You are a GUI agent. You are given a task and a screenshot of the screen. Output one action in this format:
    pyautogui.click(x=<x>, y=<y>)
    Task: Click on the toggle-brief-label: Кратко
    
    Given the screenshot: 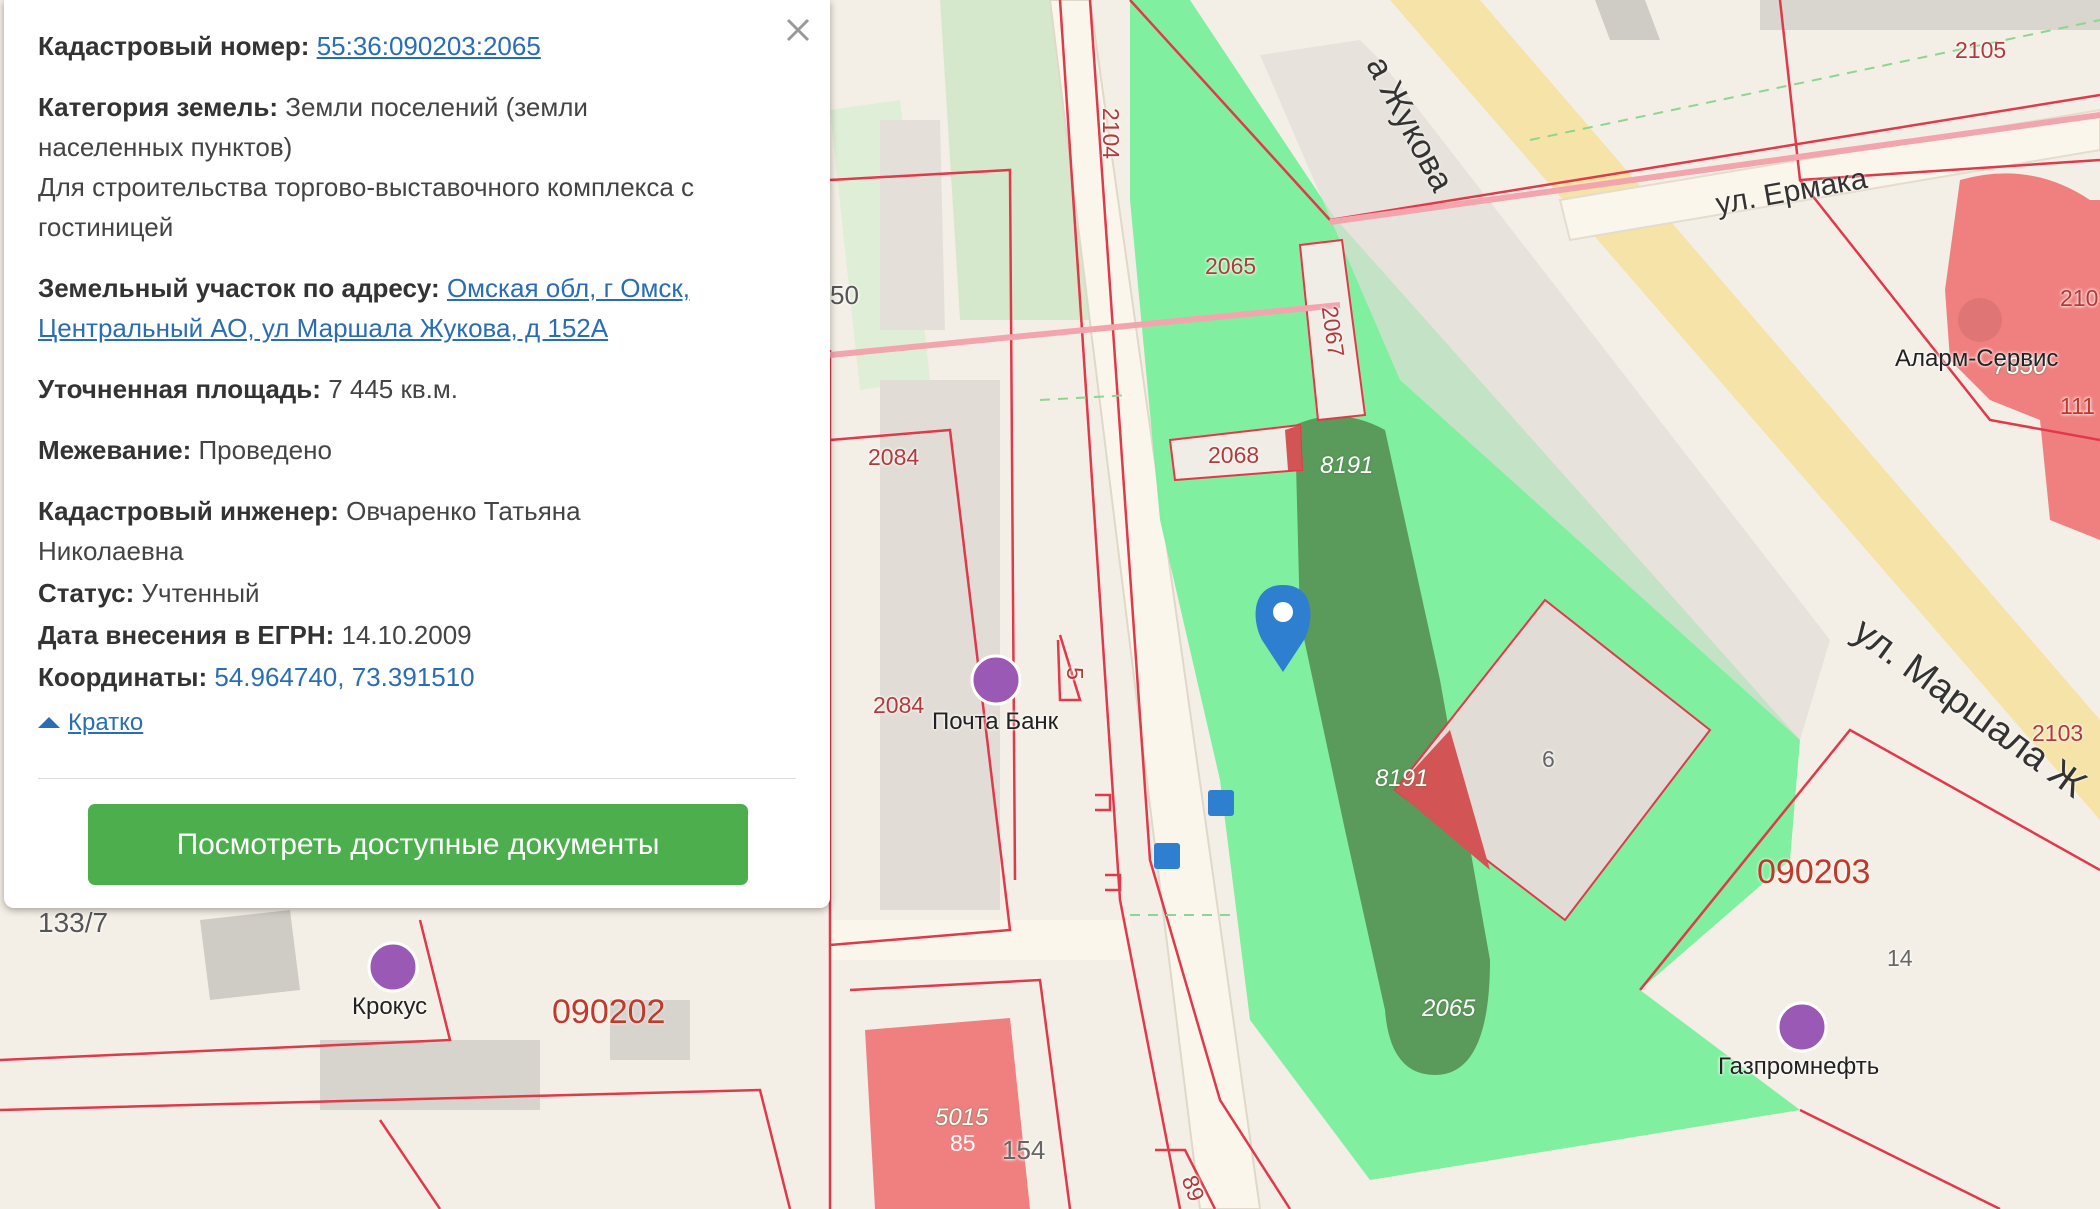 What is the action you would take?
    pyautogui.click(x=106, y=722)
    